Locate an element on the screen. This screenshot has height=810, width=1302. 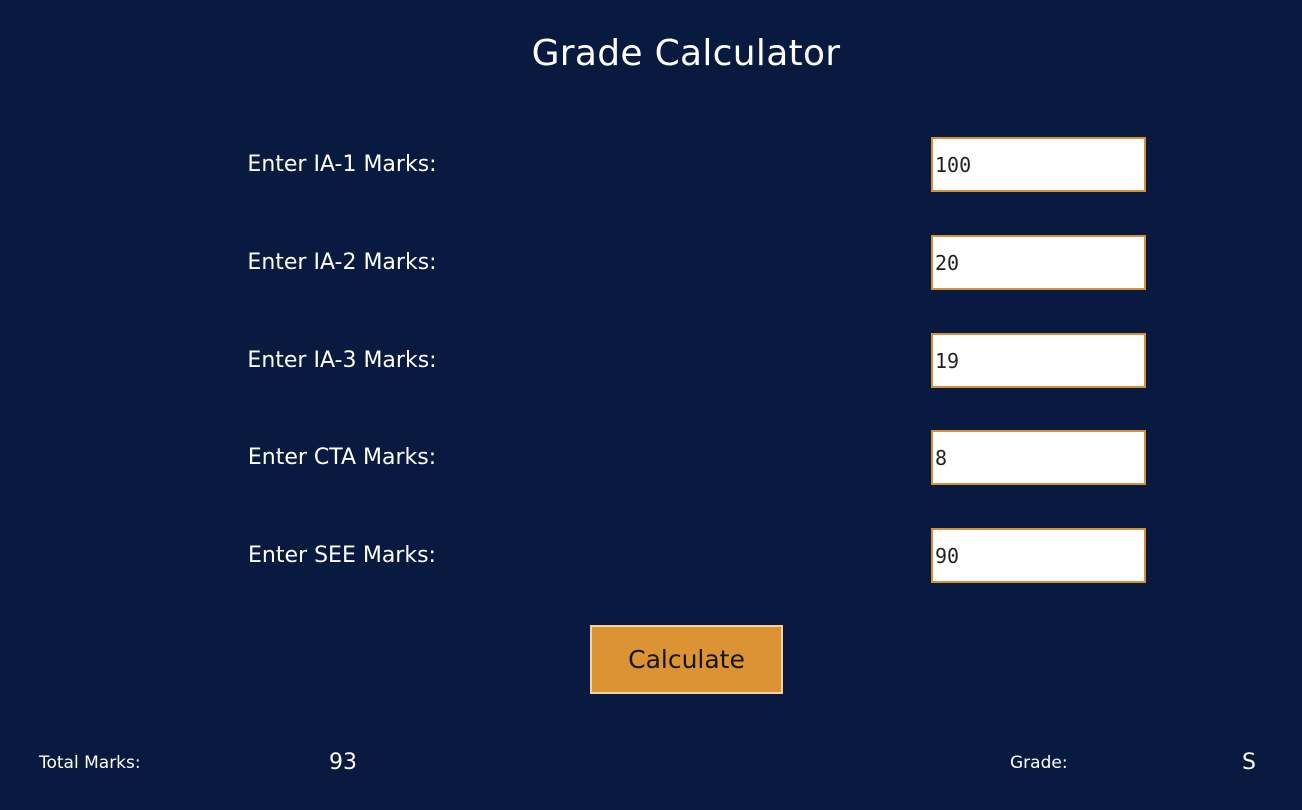
see-label: Enter SEE Marks: is located at coordinates (342, 555).